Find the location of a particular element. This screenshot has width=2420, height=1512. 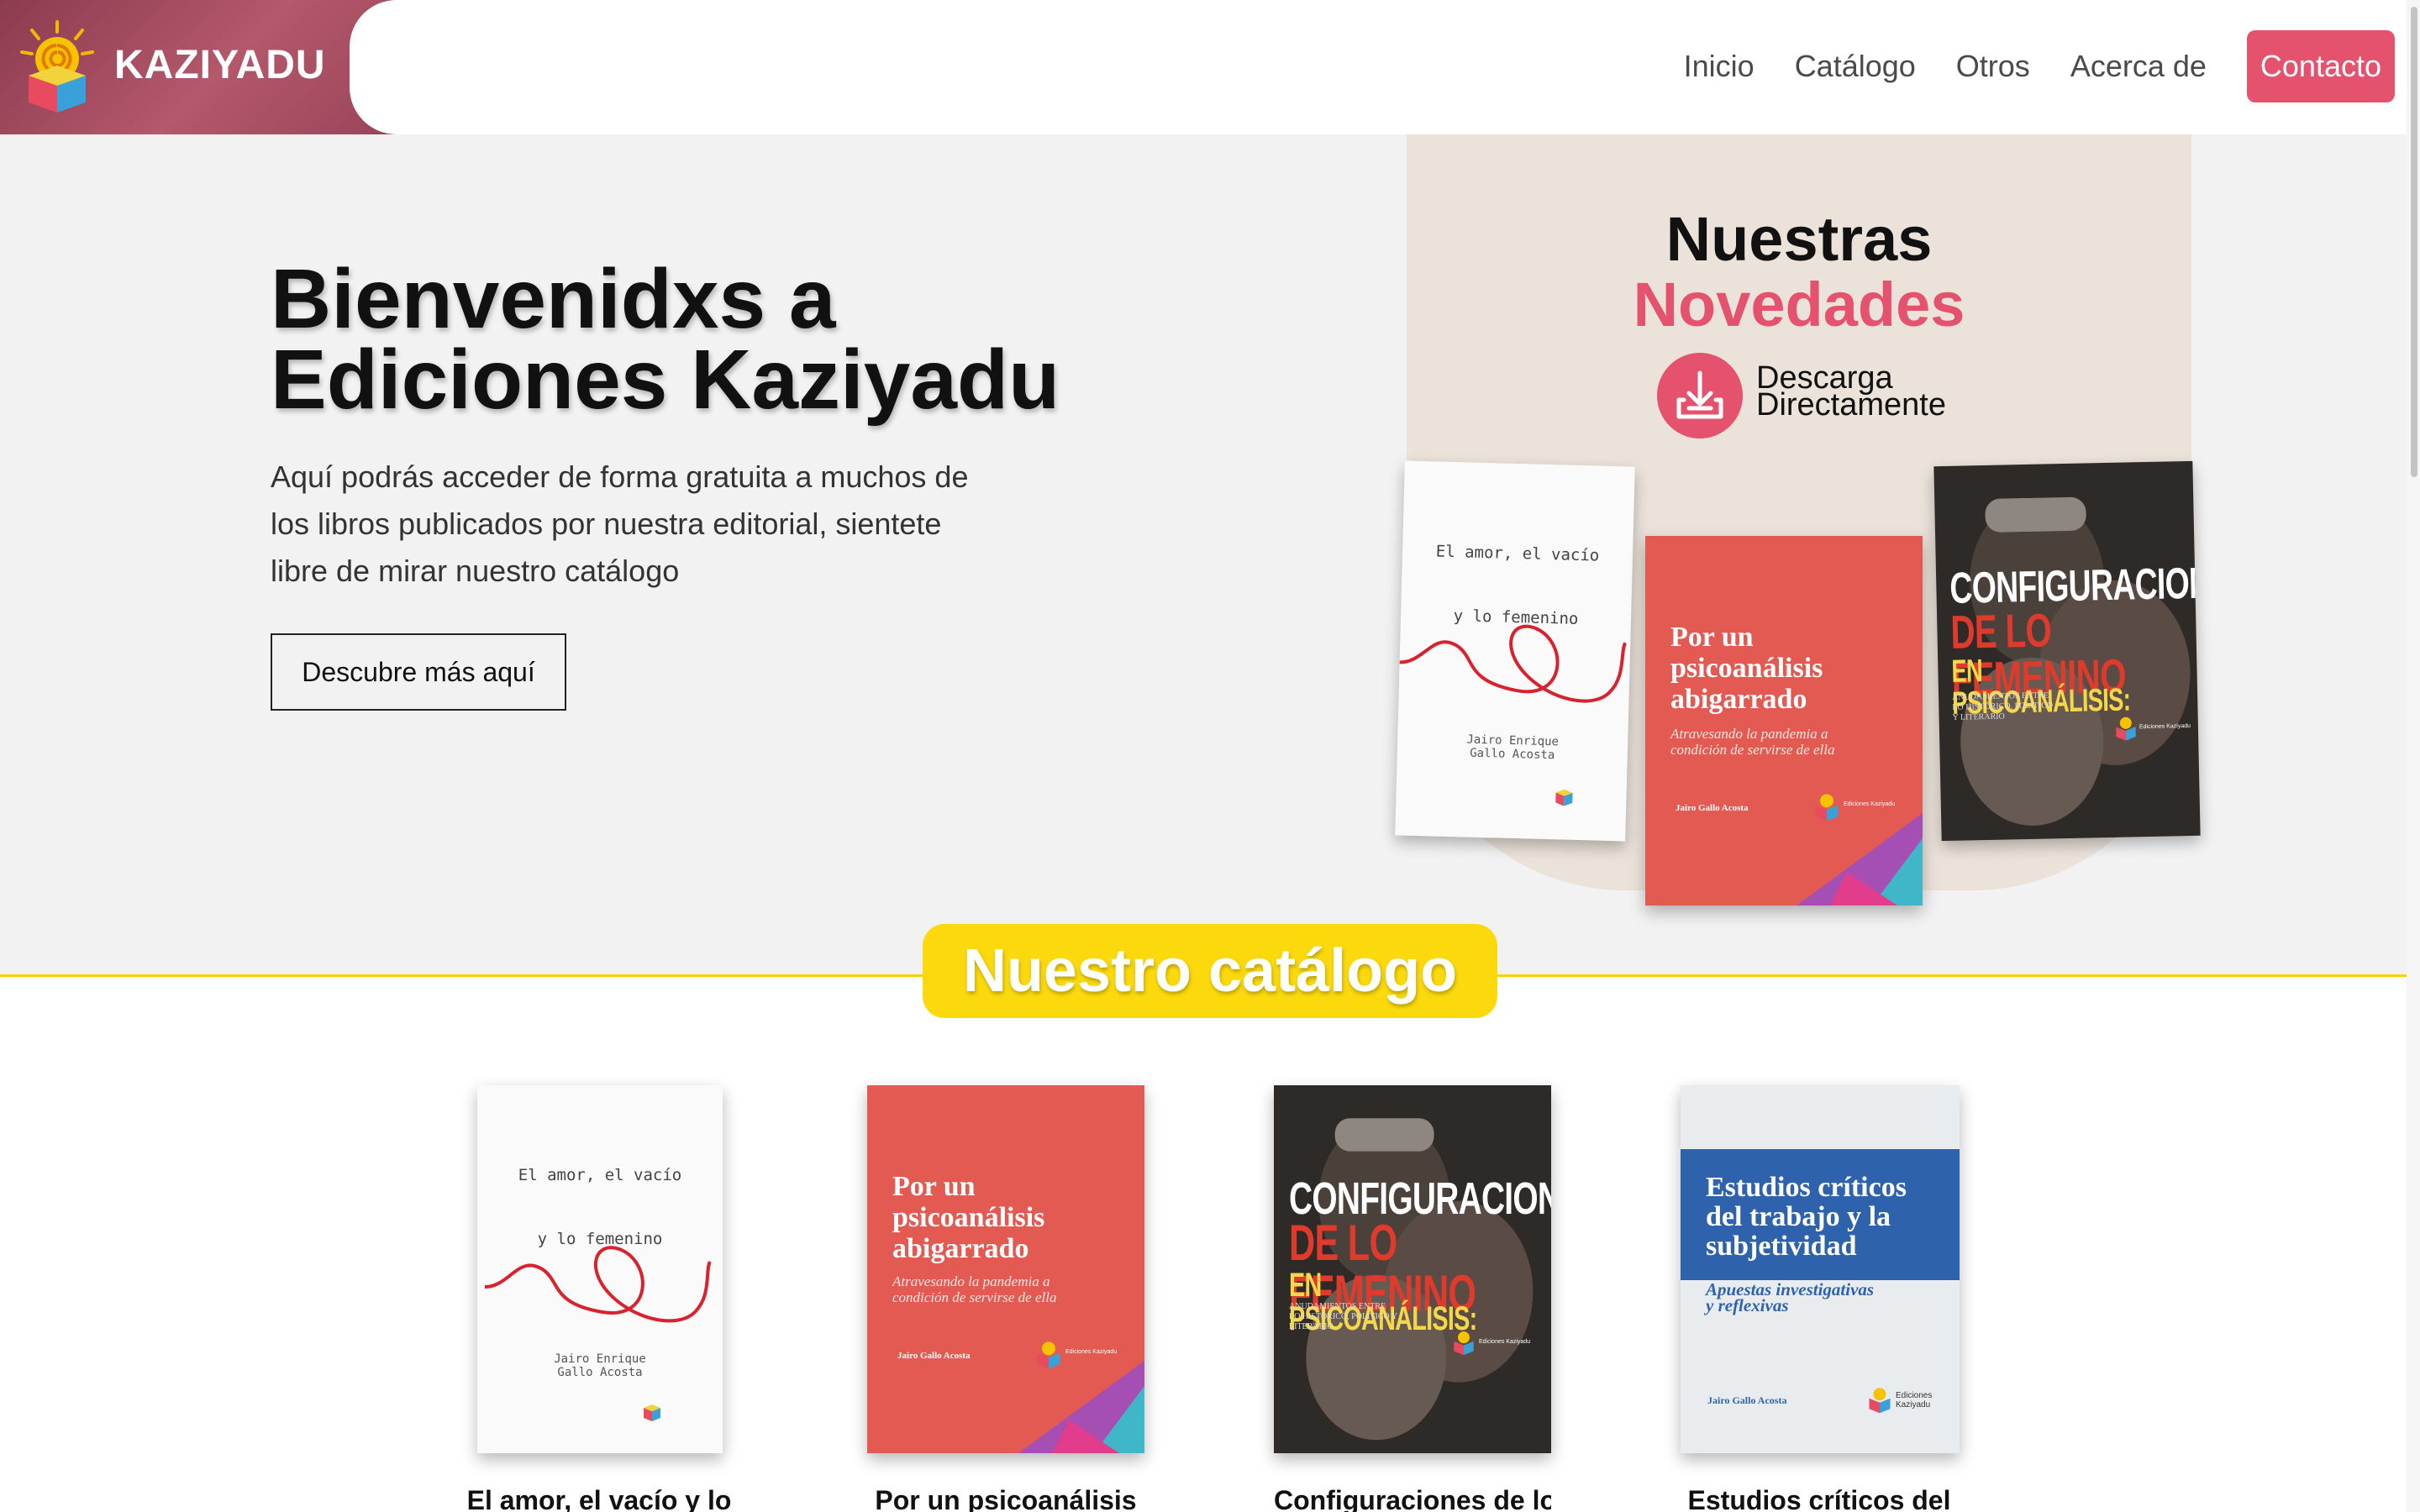

catalog-heading-pill: Nuestro catálogo is located at coordinates (1210, 971).